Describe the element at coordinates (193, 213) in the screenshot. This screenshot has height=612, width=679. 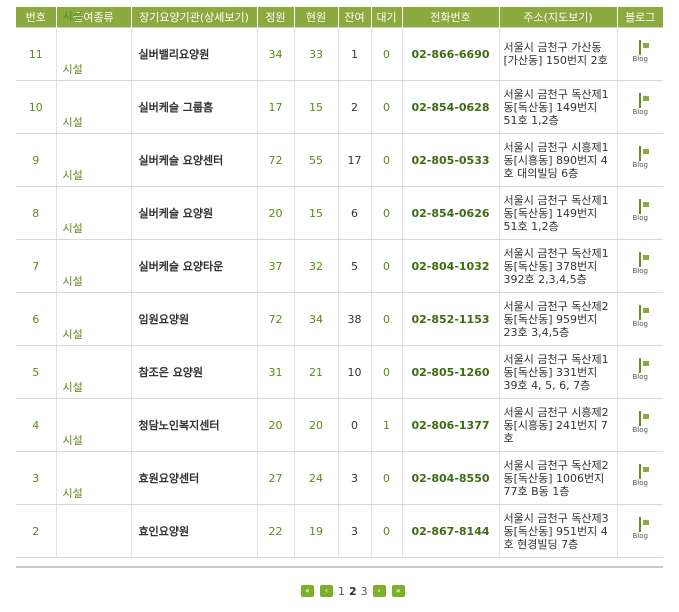
I see `facility-name-link: 실버케슬 요양원` at that location.